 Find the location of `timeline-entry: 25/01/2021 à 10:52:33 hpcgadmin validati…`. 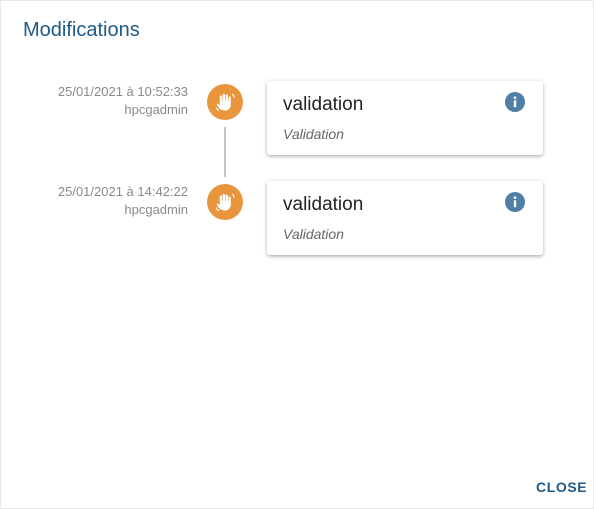

timeline-entry: 25/01/2021 à 10:52:33 hpcgadmin validati… is located at coordinates (297, 118).